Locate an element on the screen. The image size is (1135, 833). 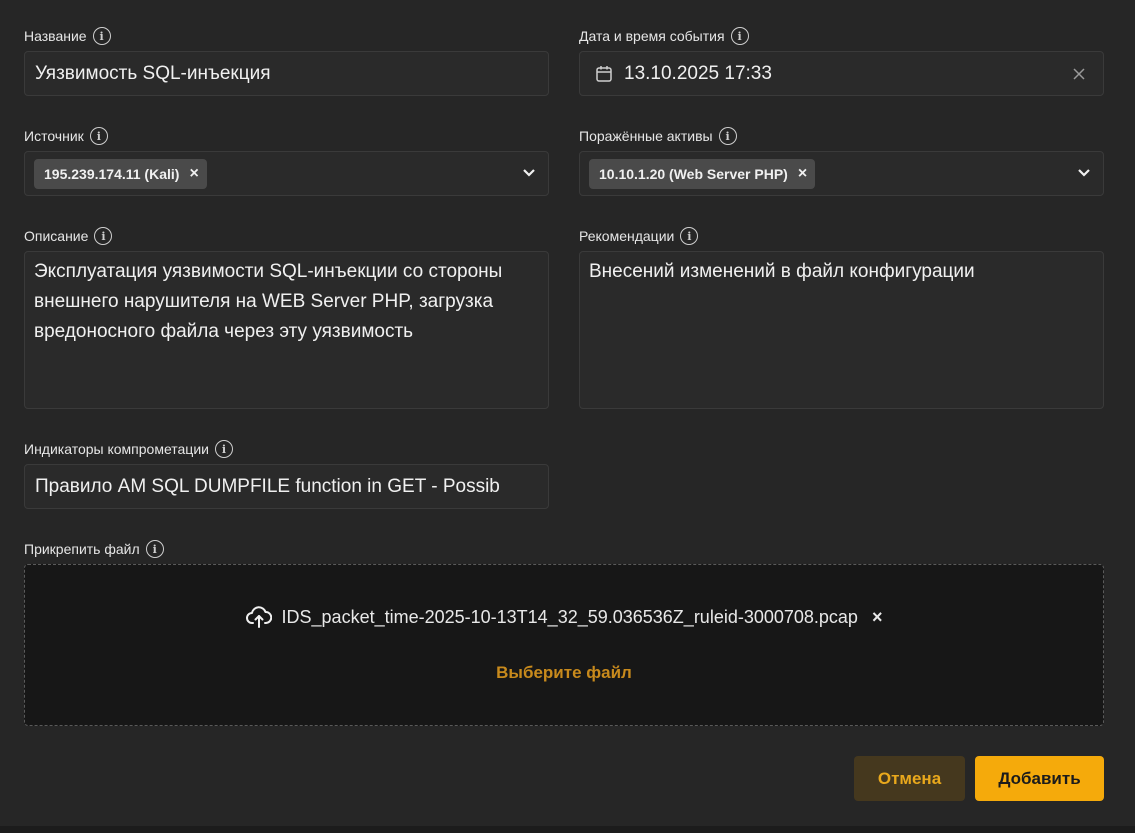
calendar-icon is located at coordinates (604, 74).